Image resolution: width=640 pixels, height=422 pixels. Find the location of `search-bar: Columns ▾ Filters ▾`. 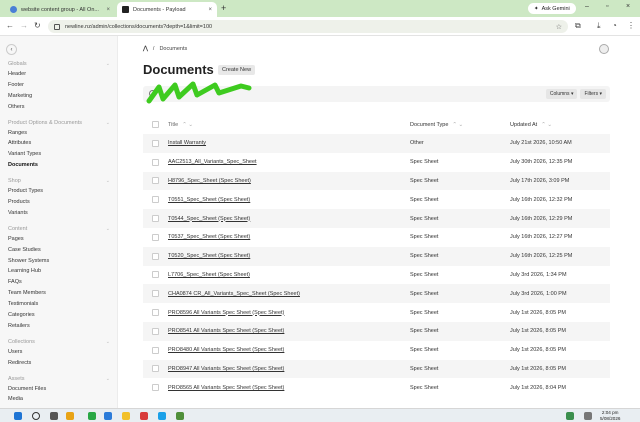

search-bar: Columns ▾ Filters ▾ is located at coordinates (376, 92).